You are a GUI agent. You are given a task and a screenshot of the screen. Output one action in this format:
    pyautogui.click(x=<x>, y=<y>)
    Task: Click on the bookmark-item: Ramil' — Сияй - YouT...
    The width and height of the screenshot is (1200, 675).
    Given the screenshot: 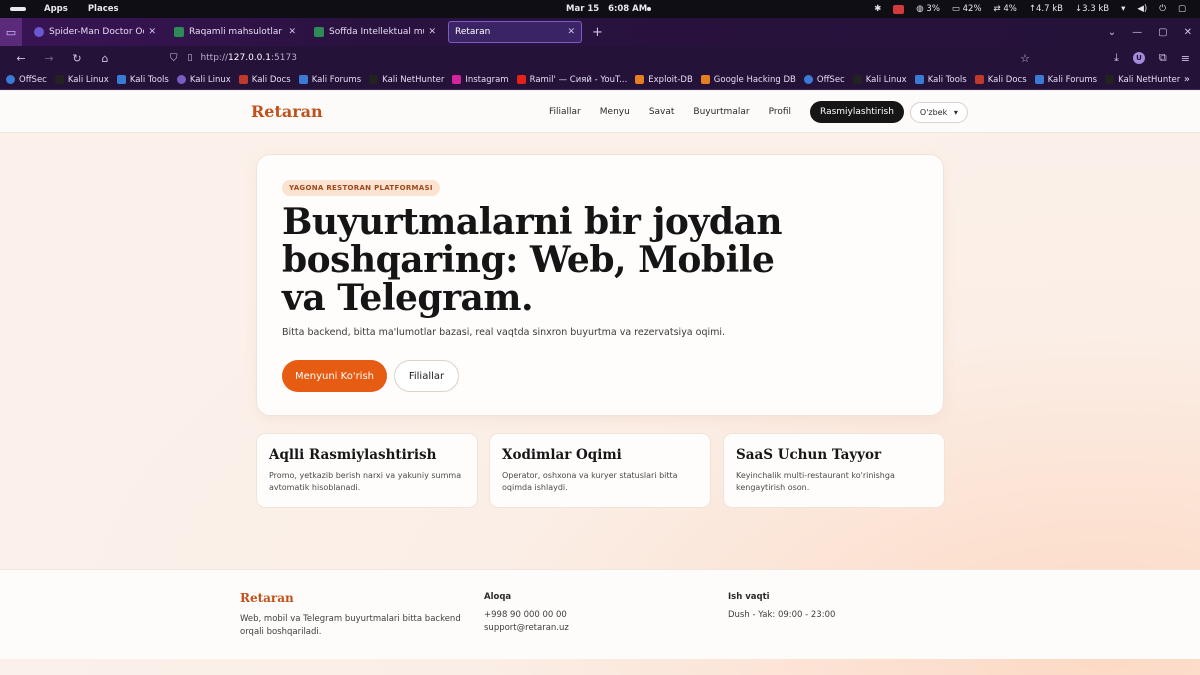 What is the action you would take?
    pyautogui.click(x=571, y=80)
    